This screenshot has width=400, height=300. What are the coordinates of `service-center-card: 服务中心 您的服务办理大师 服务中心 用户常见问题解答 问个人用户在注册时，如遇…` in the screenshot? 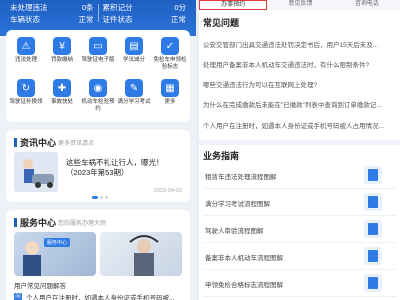 It's located at (98, 255).